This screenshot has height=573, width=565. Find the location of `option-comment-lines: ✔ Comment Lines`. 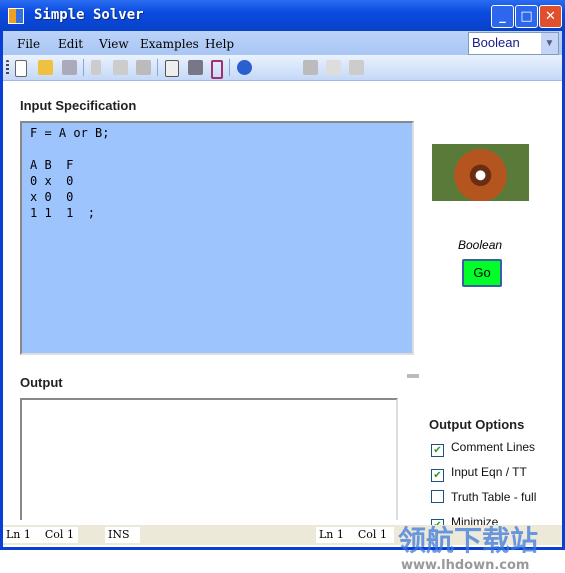

option-comment-lines: ✔ Comment Lines is located at coordinates (483, 448).